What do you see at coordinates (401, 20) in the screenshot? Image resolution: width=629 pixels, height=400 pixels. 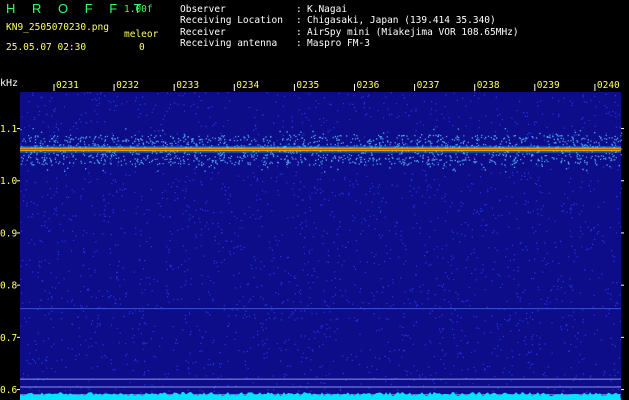 I see `location-value: Chigasaki, Japan (139.414 35.340)` at bounding box center [401, 20].